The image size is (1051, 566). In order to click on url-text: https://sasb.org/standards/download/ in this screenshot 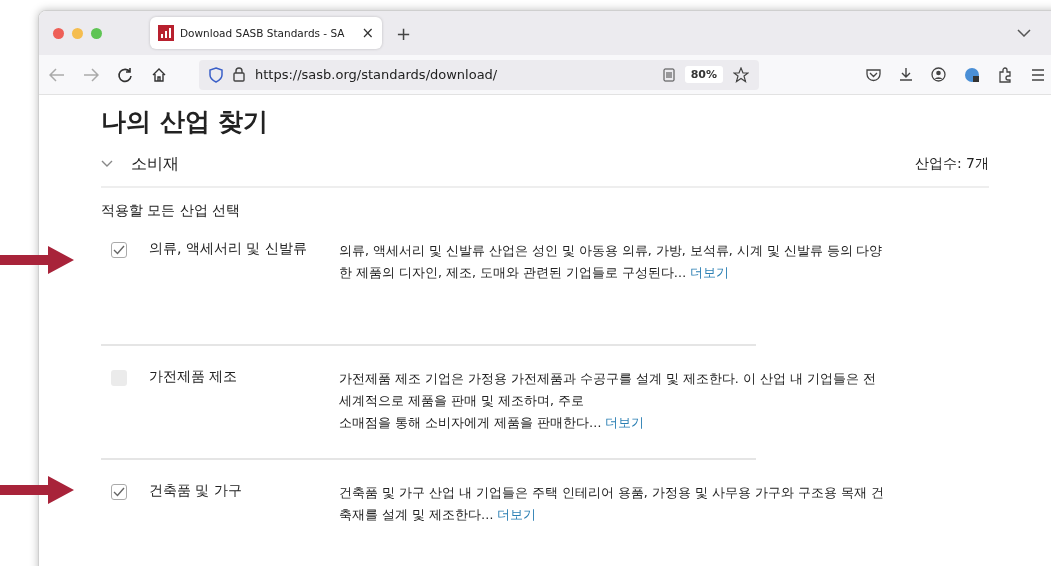, I will do `click(376, 74)`.